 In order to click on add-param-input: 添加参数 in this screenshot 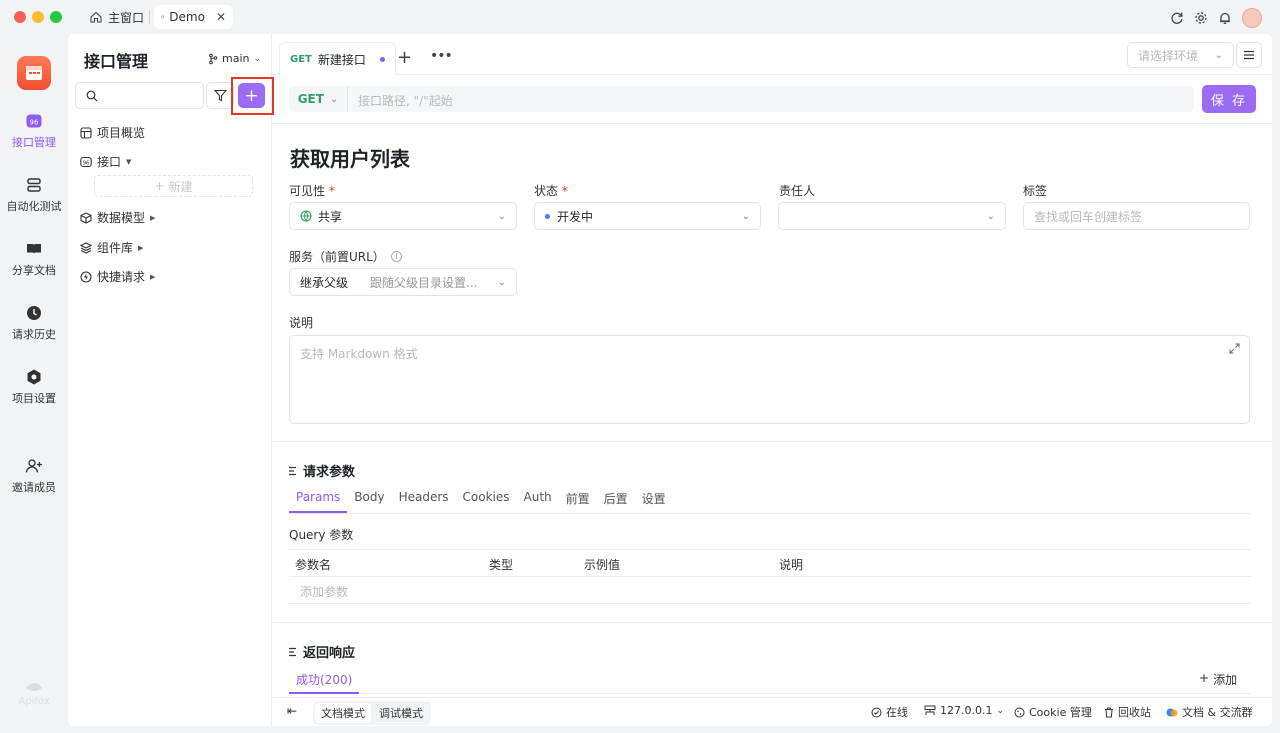, I will do `click(324, 591)`.